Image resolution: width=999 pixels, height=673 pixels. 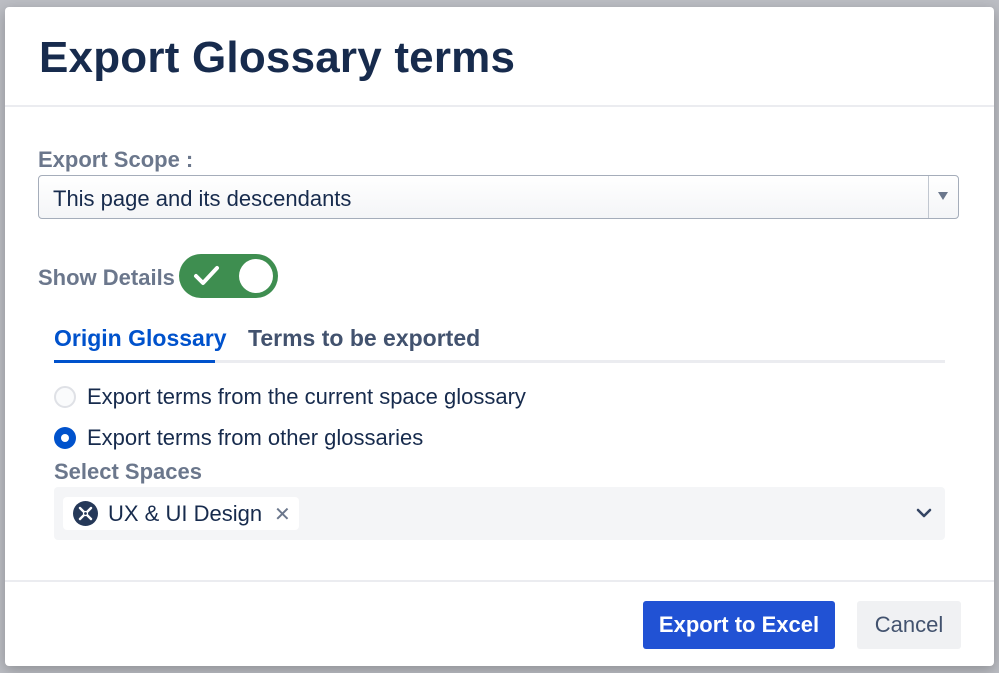 I want to click on radio-unchecked-icon, so click(x=65, y=397).